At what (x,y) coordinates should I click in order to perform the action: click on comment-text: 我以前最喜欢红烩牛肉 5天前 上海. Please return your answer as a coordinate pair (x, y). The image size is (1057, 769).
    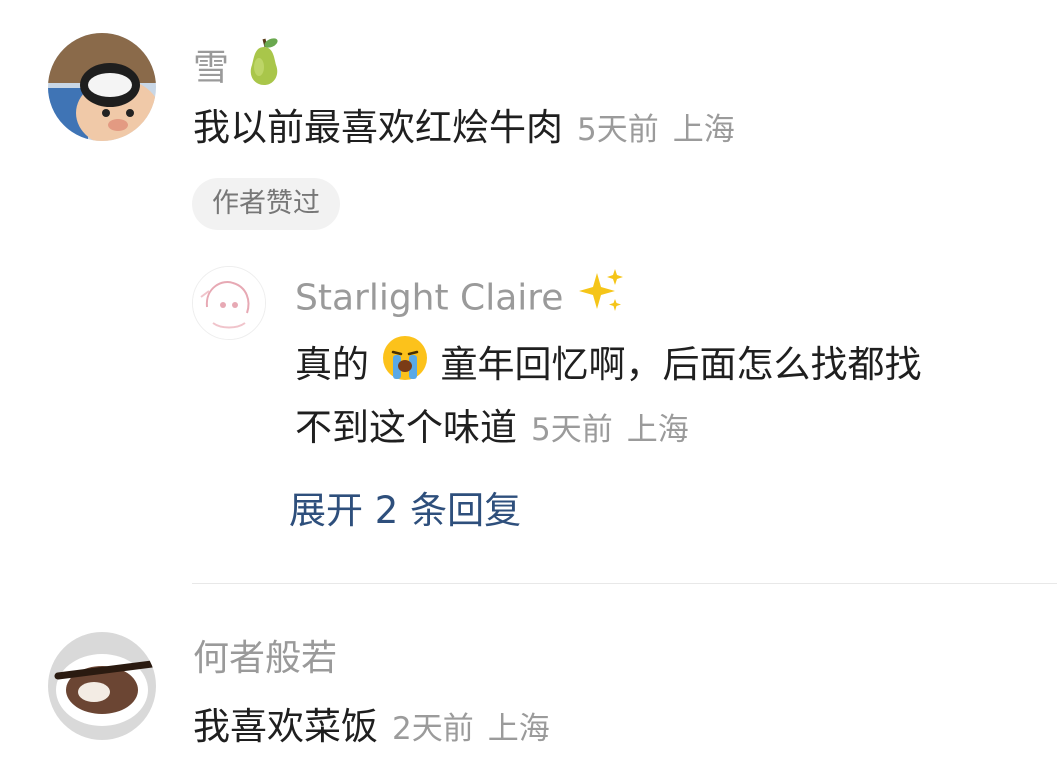
    Looking at the image, I should click on (464, 127).